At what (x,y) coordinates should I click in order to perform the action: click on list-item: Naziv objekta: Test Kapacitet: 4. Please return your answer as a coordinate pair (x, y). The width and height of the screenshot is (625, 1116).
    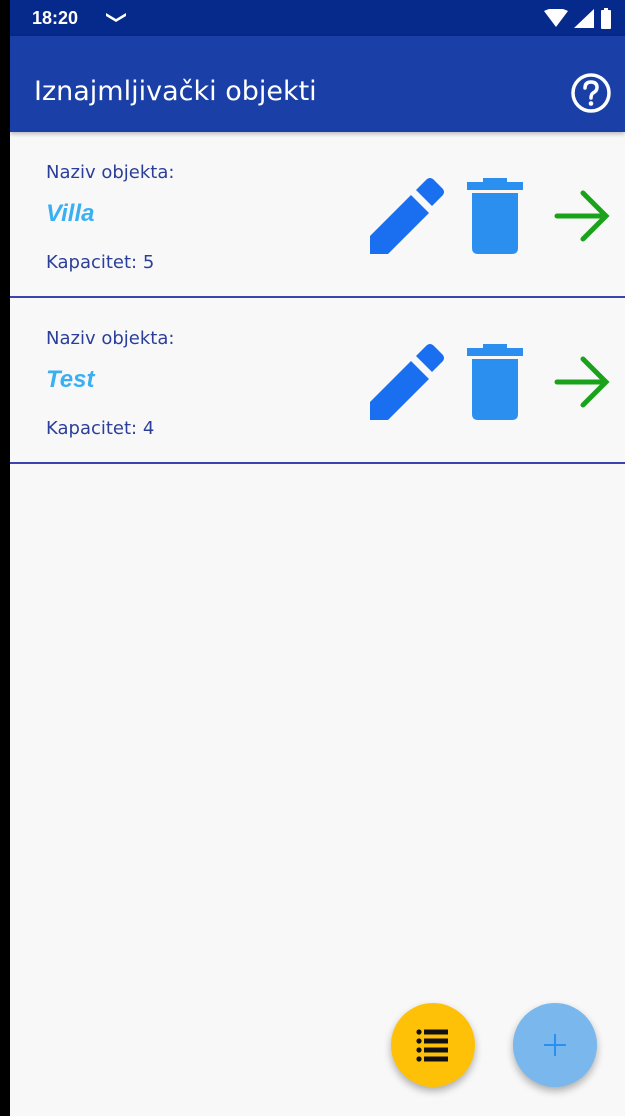
    Looking at the image, I should click on (317, 381).